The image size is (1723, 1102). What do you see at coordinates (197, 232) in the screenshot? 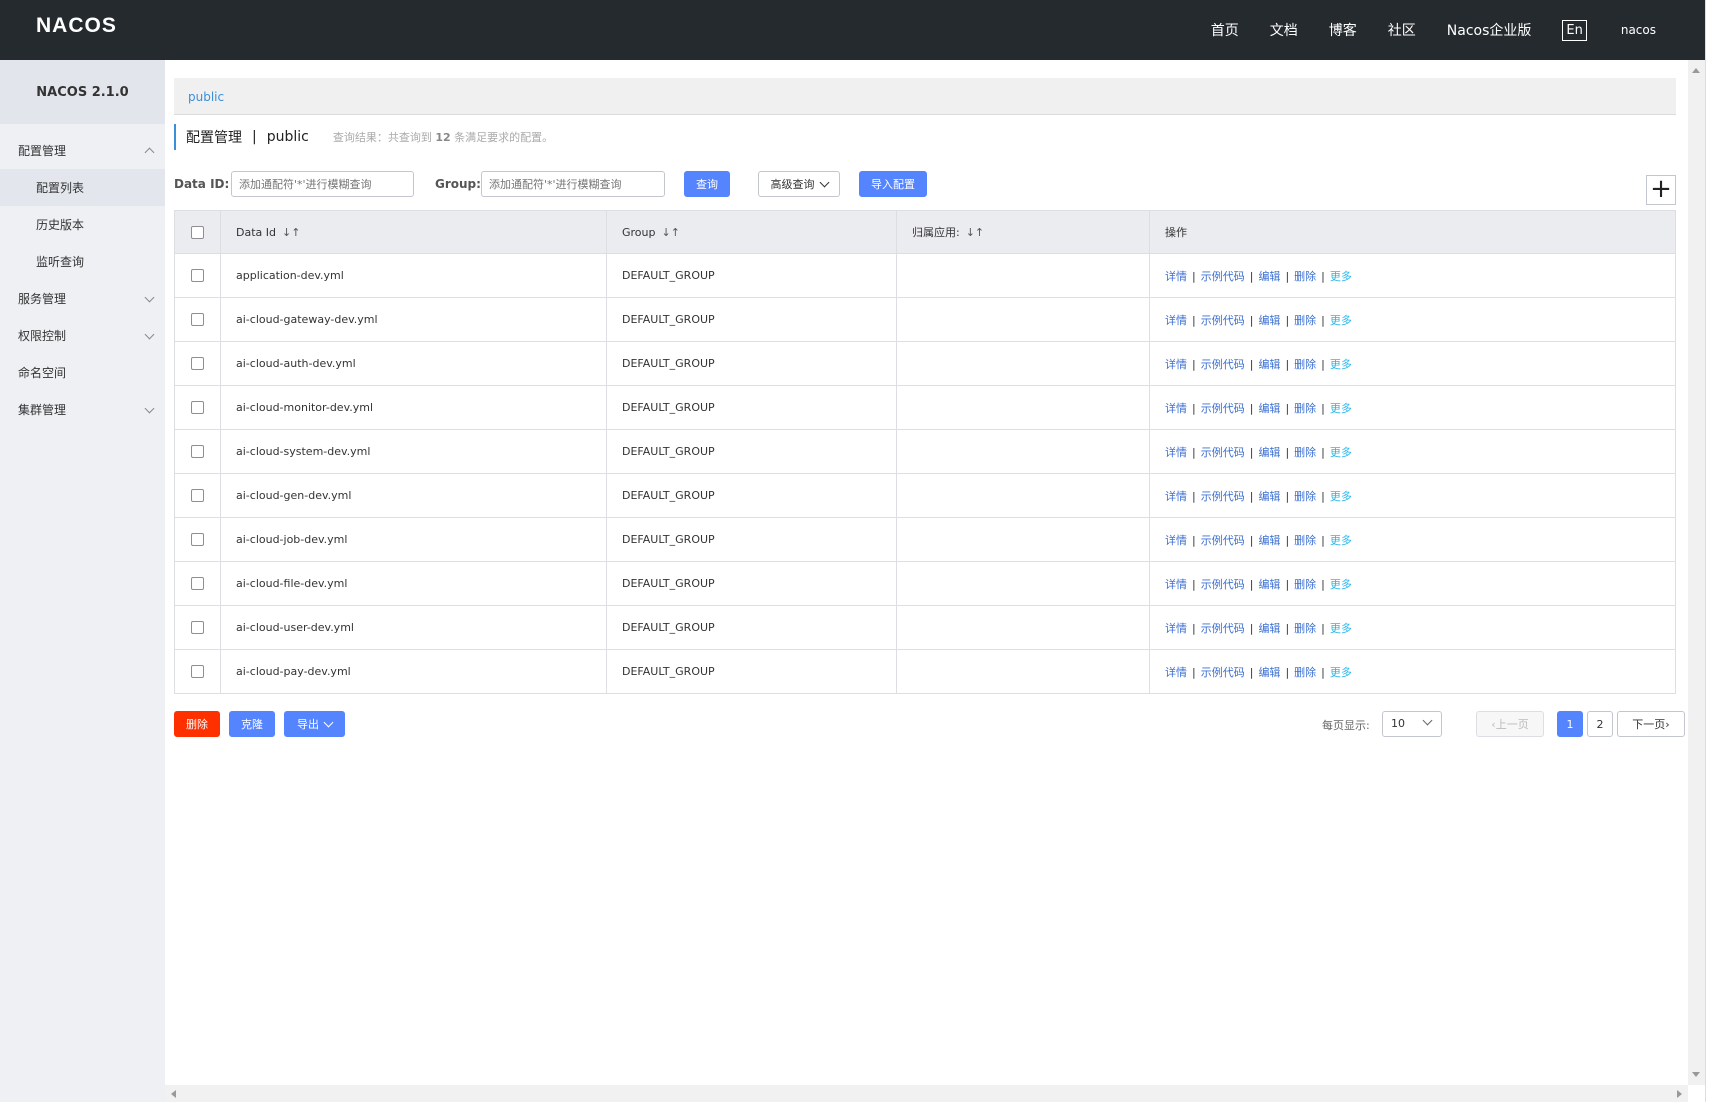
I see `select-all-checkbox` at bounding box center [197, 232].